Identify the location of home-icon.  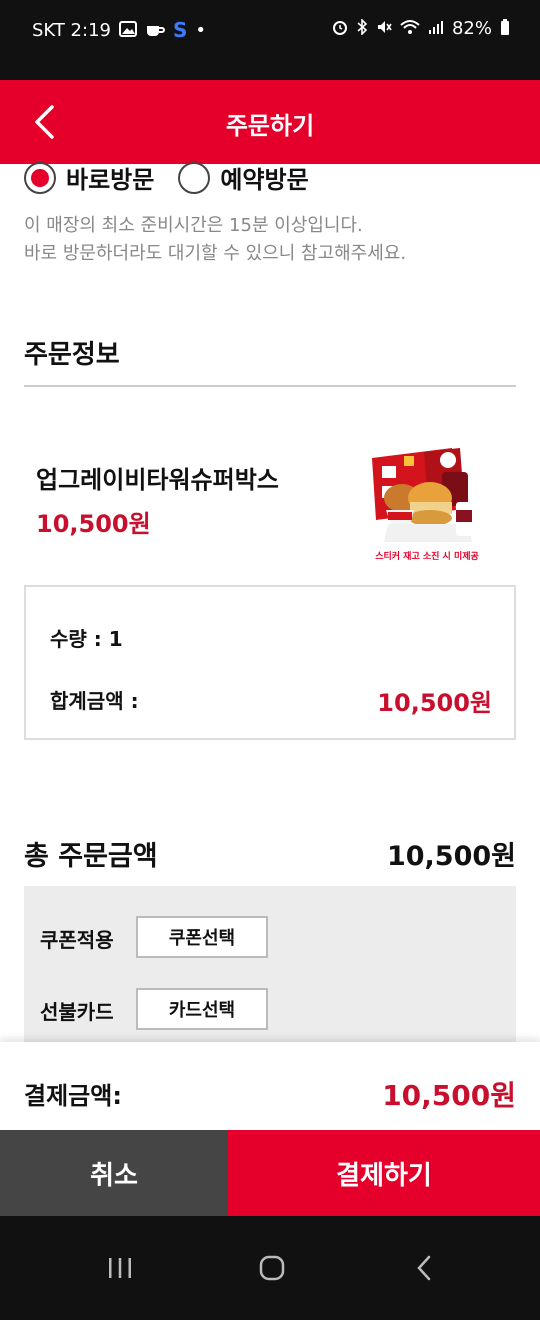
(272, 1268).